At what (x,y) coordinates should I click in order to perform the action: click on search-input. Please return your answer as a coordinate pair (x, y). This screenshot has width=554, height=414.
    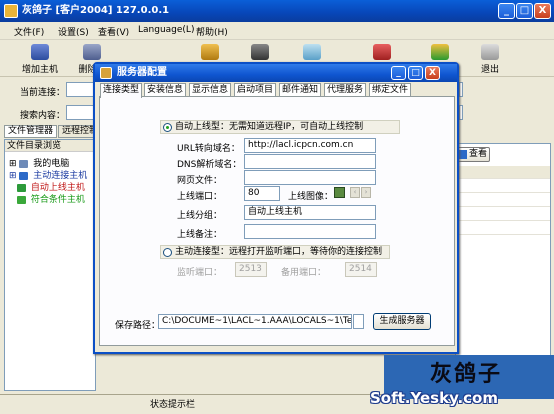
    Looking at the image, I should click on (81, 112).